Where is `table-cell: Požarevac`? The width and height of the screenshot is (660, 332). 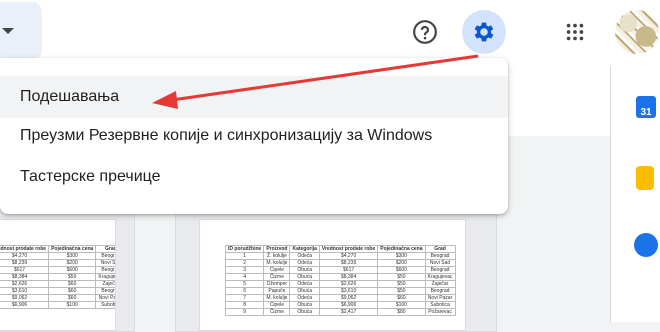
table-cell: Požarevac is located at coordinates (440, 312).